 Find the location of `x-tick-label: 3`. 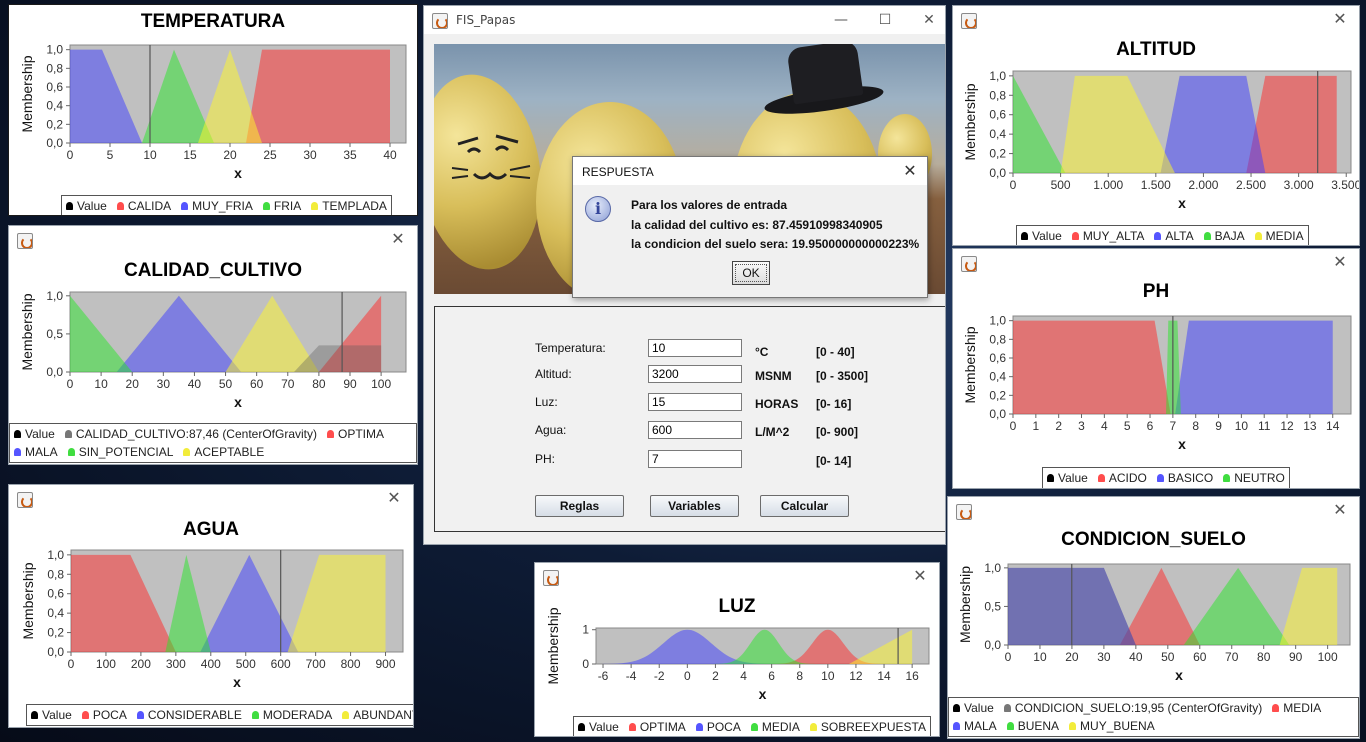

x-tick-label: 3 is located at coordinates (1081, 426).